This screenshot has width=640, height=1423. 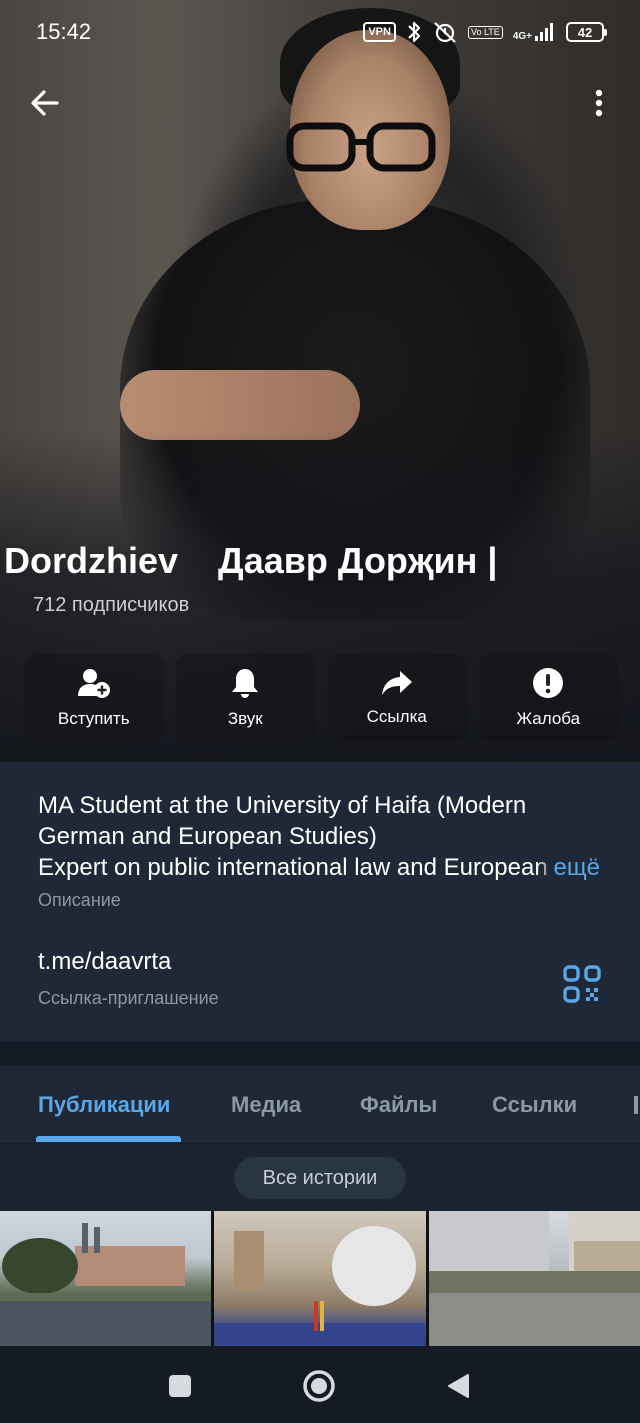 What do you see at coordinates (320, 1054) in the screenshot?
I see `section-divider` at bounding box center [320, 1054].